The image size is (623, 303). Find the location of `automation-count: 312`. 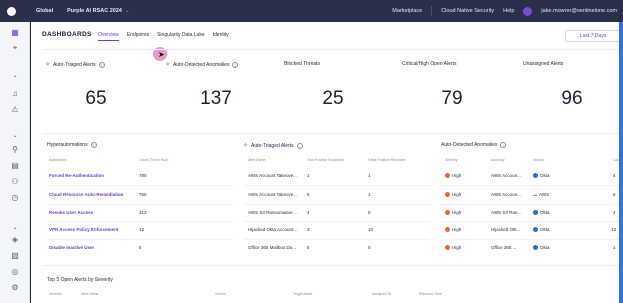

automation-count: 312 is located at coordinates (143, 212).